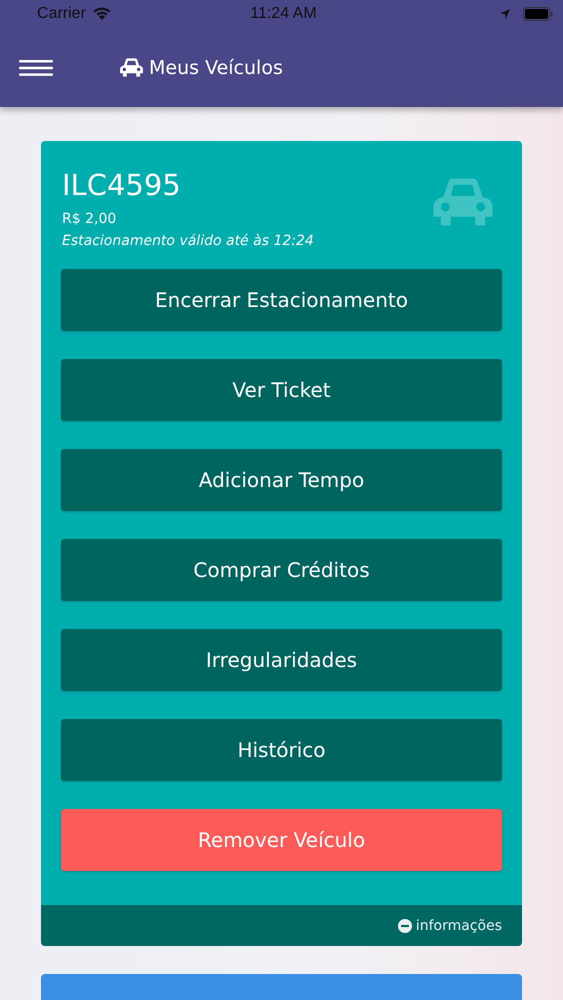  What do you see at coordinates (538, 14) in the screenshot?
I see `battery-icon` at bounding box center [538, 14].